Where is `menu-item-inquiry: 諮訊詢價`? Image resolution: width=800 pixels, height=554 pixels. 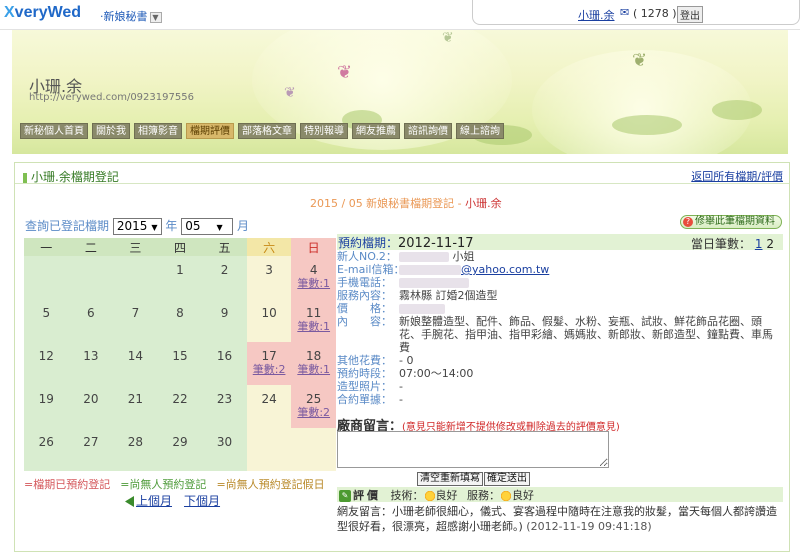 menu-item-inquiry: 諮訊詢價 is located at coordinates (428, 131).